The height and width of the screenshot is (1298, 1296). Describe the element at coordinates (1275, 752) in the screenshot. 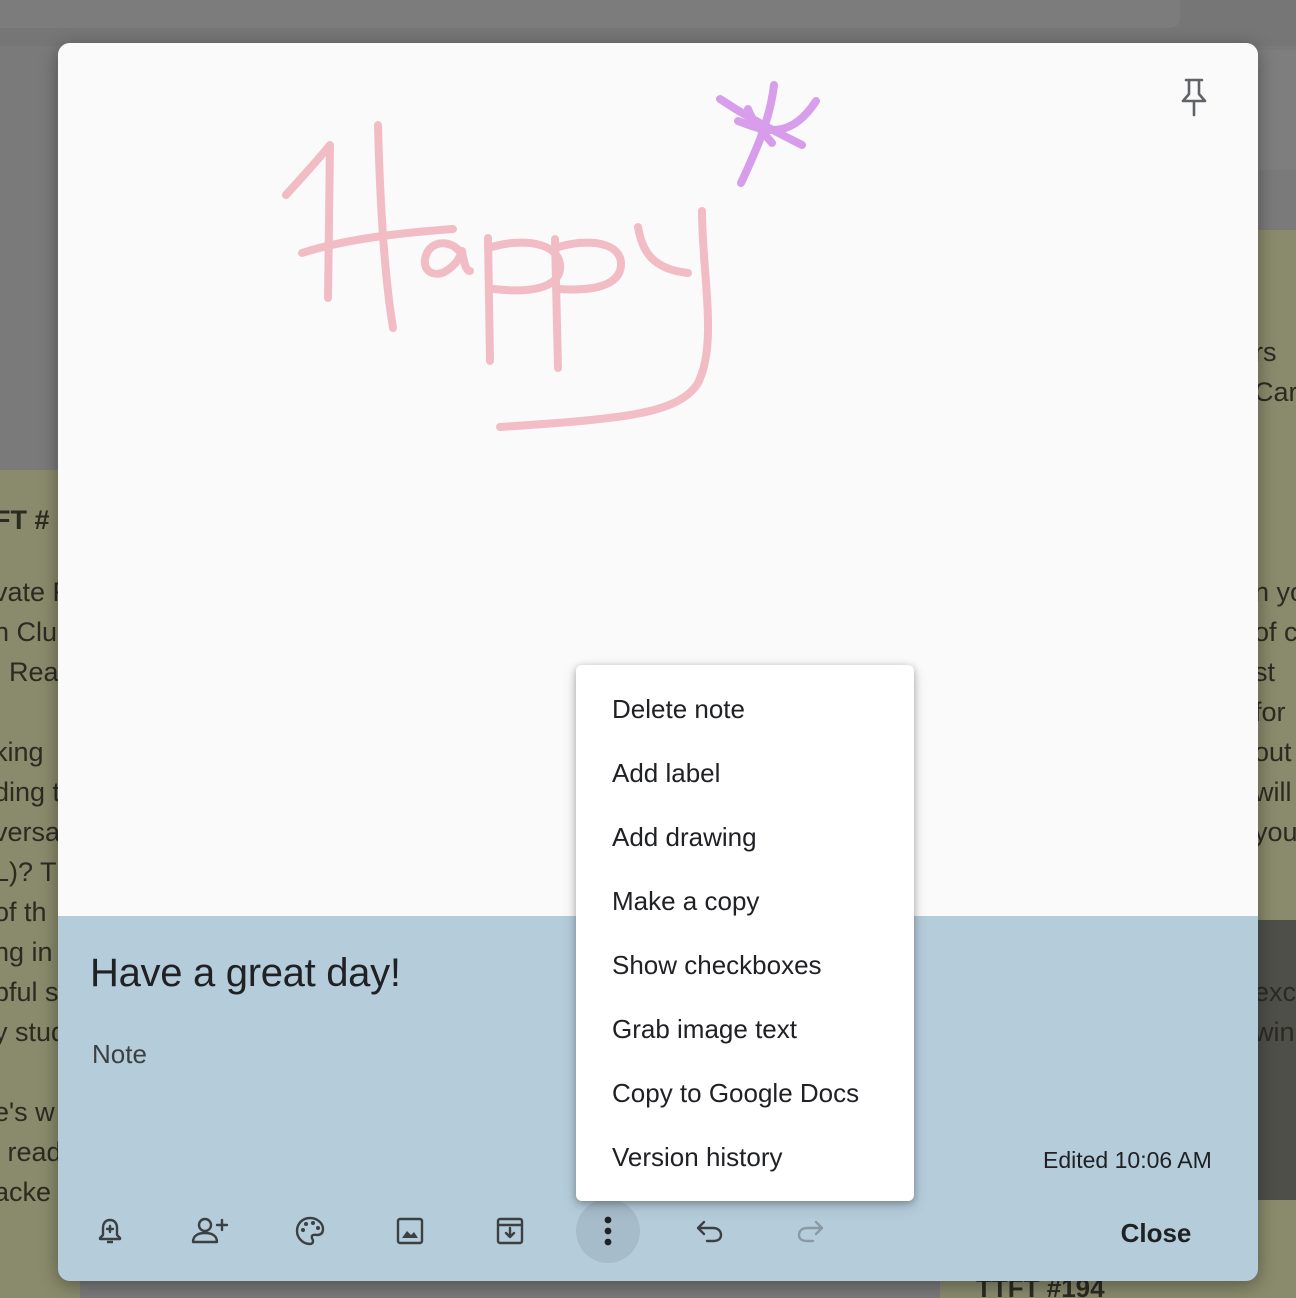

I see `background-note-text: out t` at that location.